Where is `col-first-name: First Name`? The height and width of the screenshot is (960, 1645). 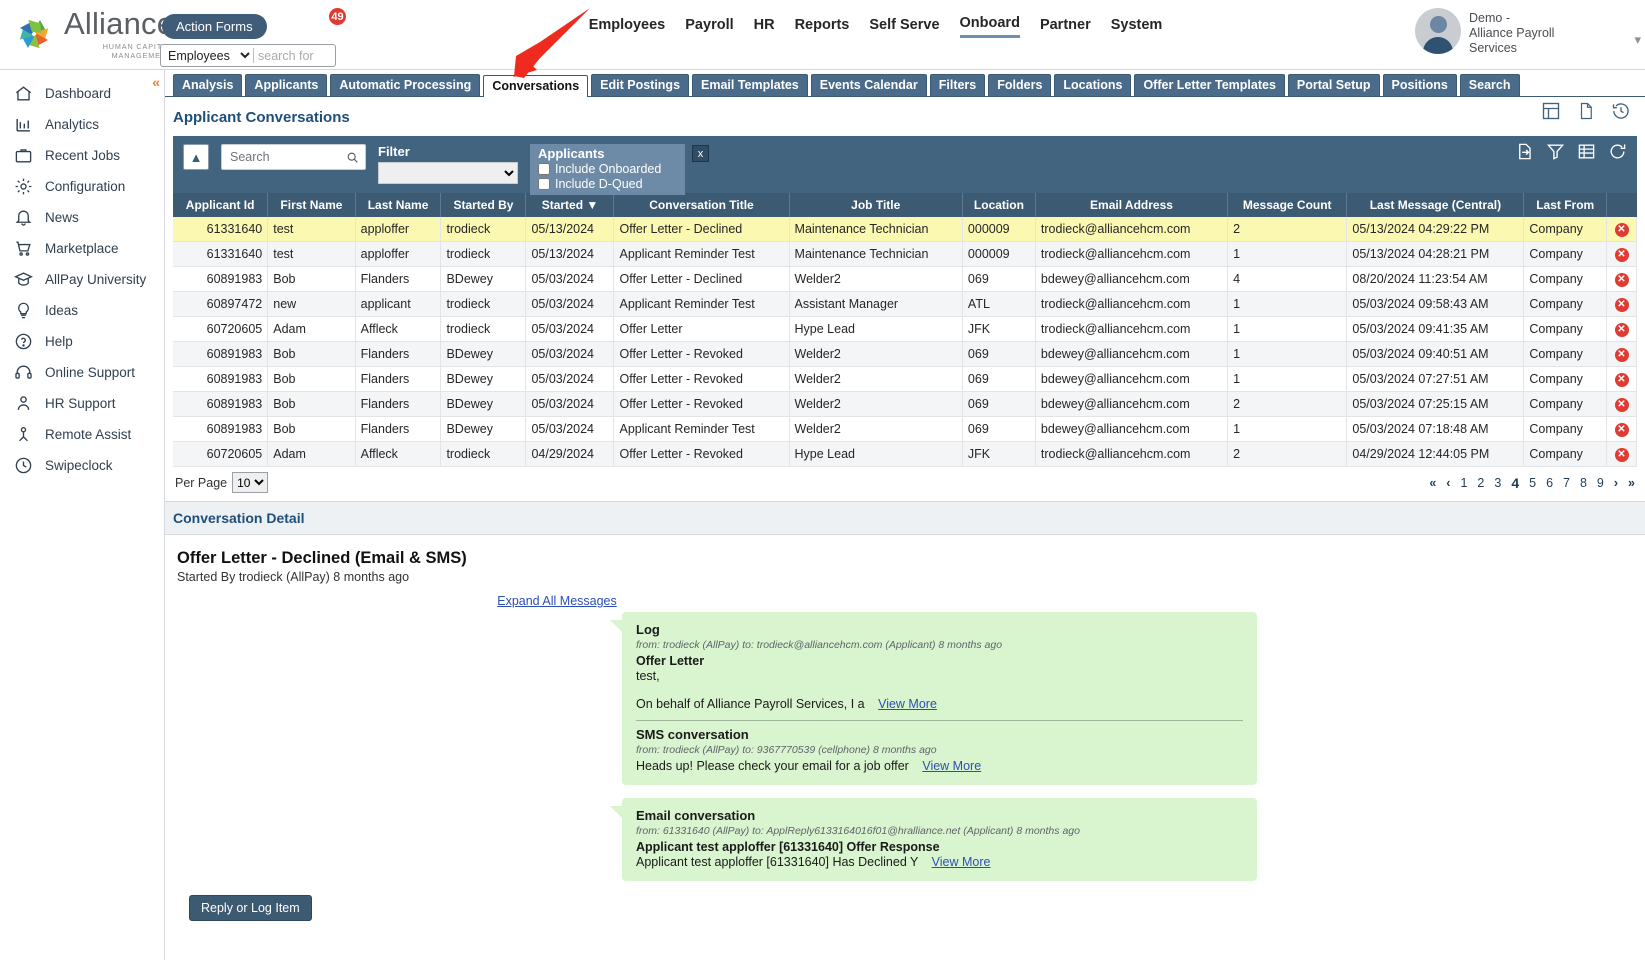
col-first-name: First Name is located at coordinates (311, 205).